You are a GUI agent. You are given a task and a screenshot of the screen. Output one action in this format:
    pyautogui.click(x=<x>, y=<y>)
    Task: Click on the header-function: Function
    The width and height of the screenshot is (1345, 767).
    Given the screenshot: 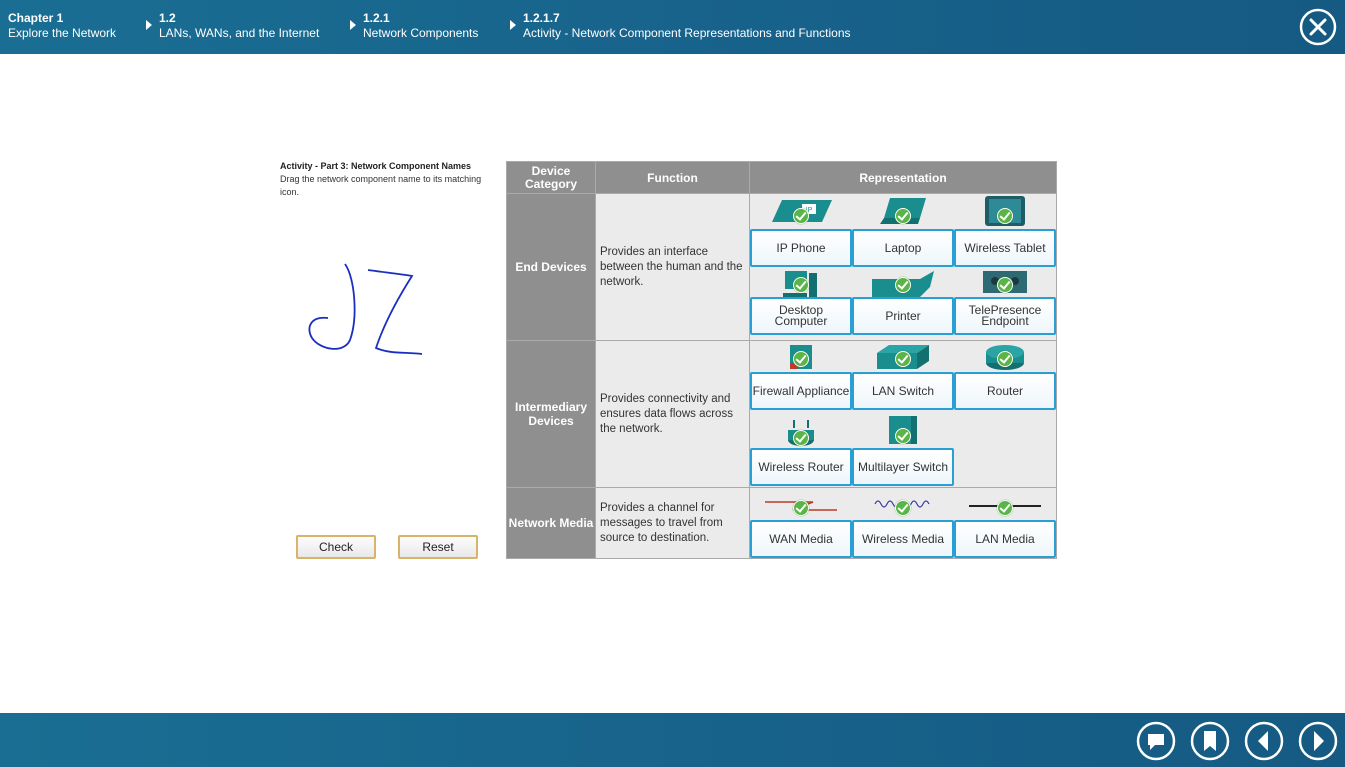 What is the action you would take?
    pyautogui.click(x=672, y=177)
    